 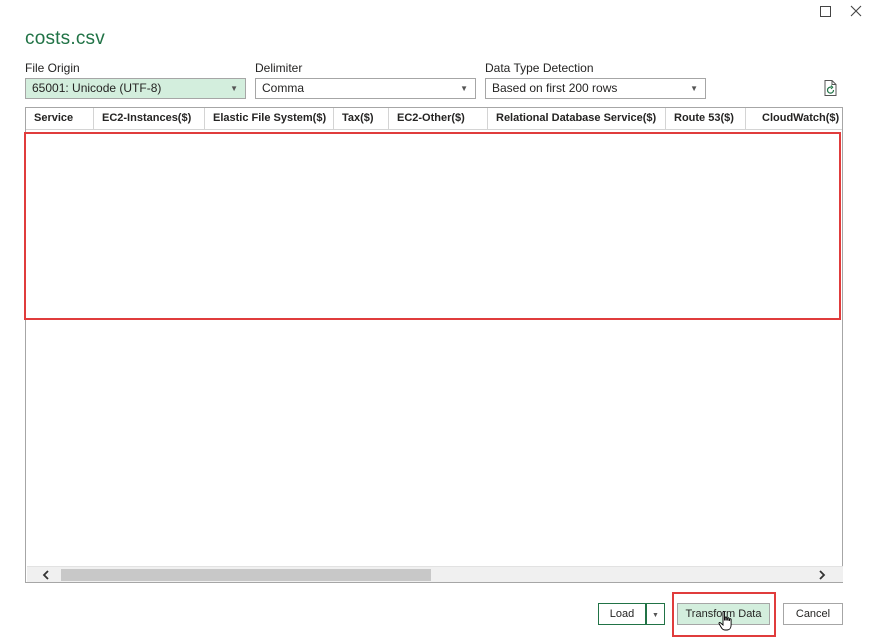 I want to click on delimiter-select: Comma ▼, so click(x=365, y=88).